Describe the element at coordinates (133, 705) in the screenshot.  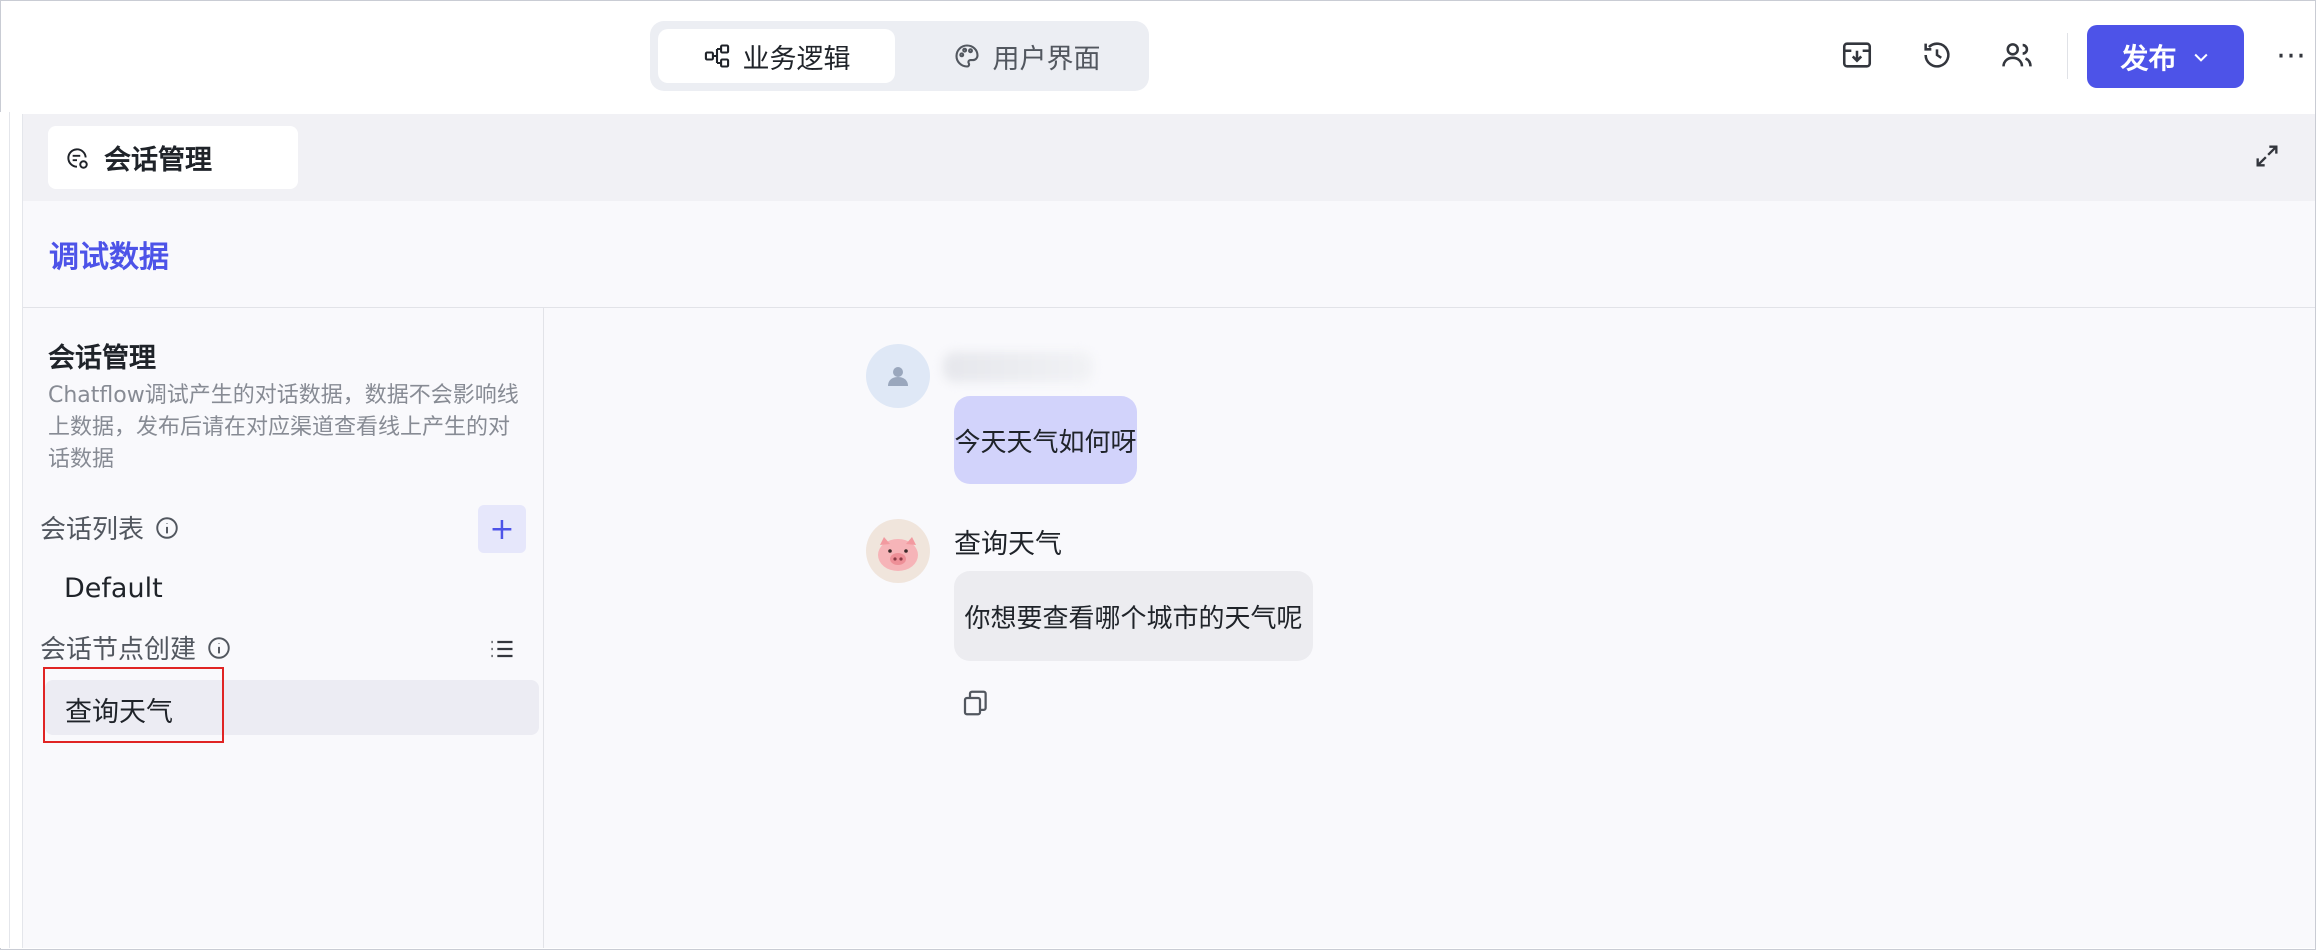
I see `highlight-annotation` at that location.